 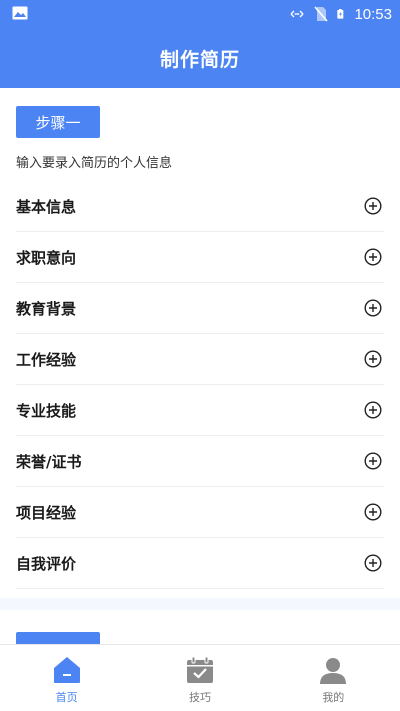 What do you see at coordinates (199, 697) in the screenshot?
I see `tab-label: 技巧` at bounding box center [199, 697].